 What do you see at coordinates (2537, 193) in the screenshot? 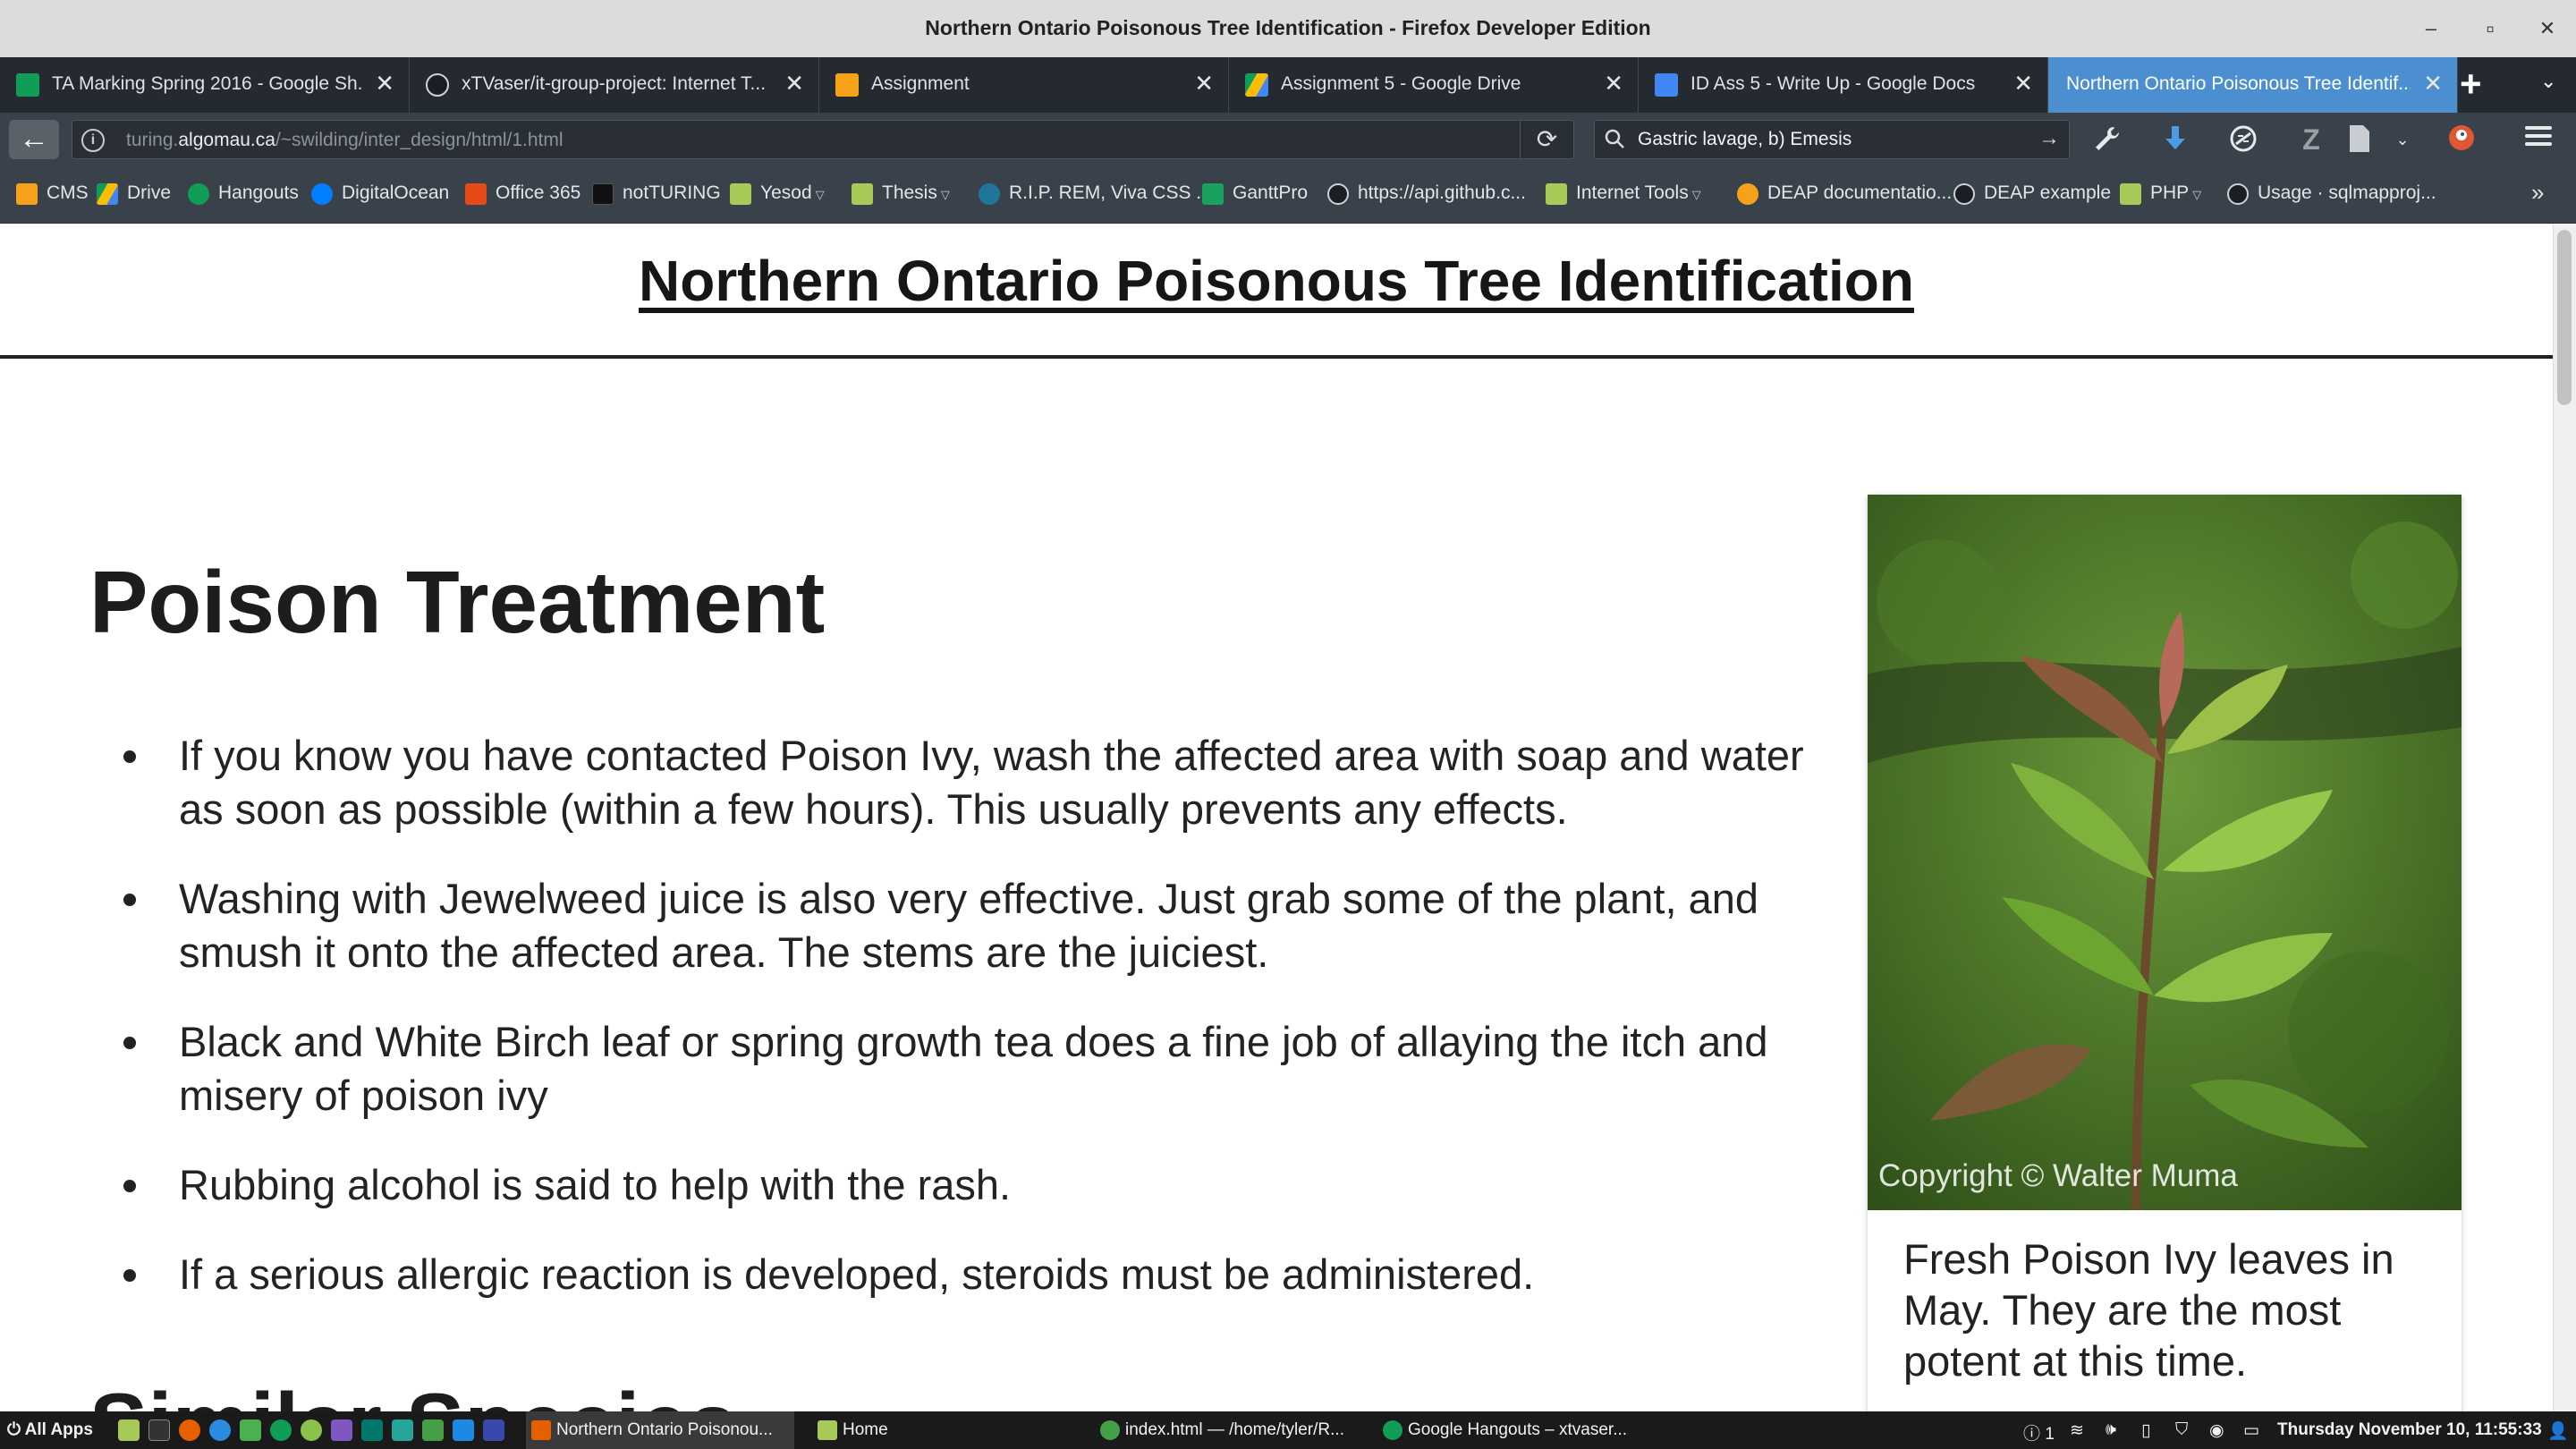
I see `bookmarks-overflow-icon: »` at bounding box center [2537, 193].